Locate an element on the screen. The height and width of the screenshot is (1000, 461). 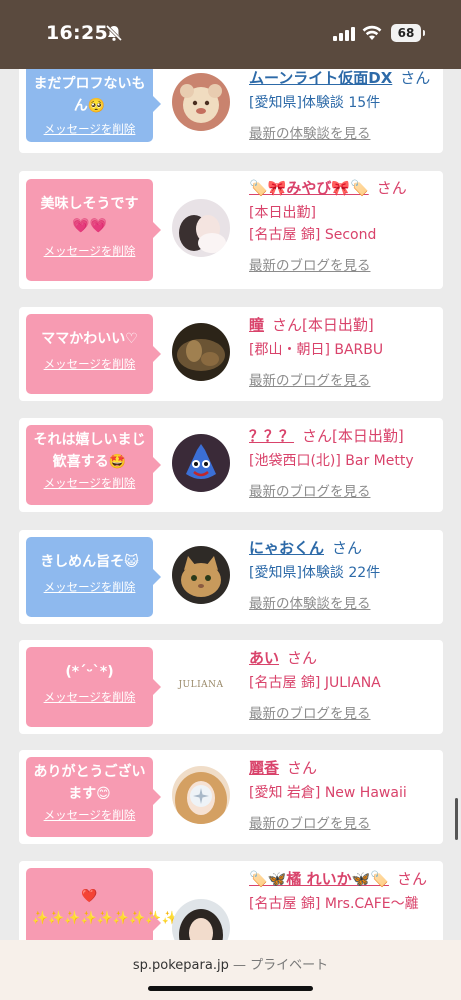
user-info: にゃおくん さん [愛知県]体験談 22件 最新の体験談を見る is located at coordinates (344, 574).